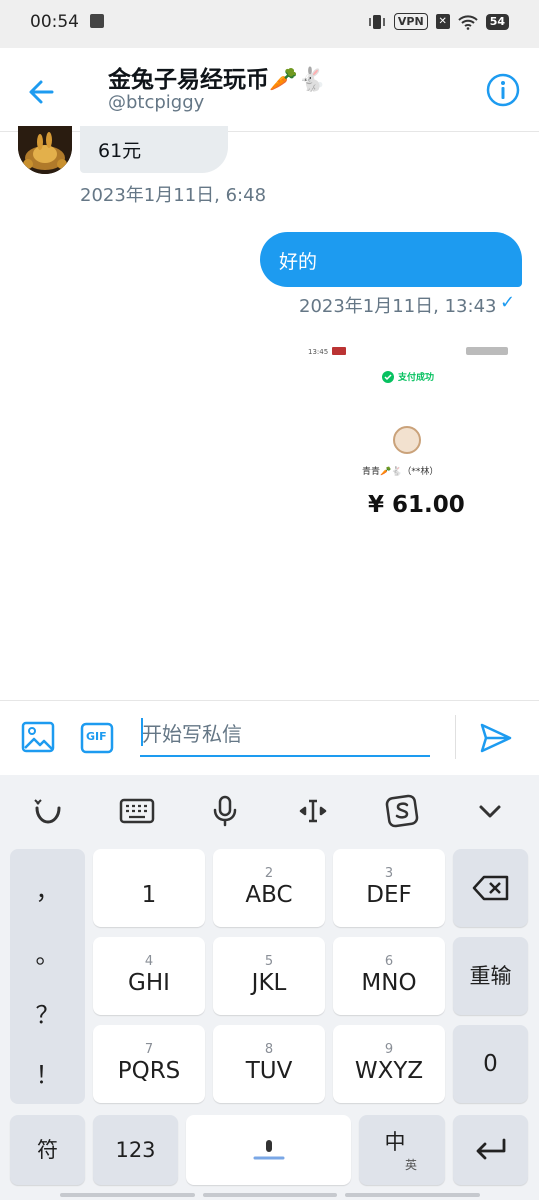 The image size is (539, 1200). What do you see at coordinates (391, 259) in the screenshot?
I see `sent-message: 好的` at bounding box center [391, 259].